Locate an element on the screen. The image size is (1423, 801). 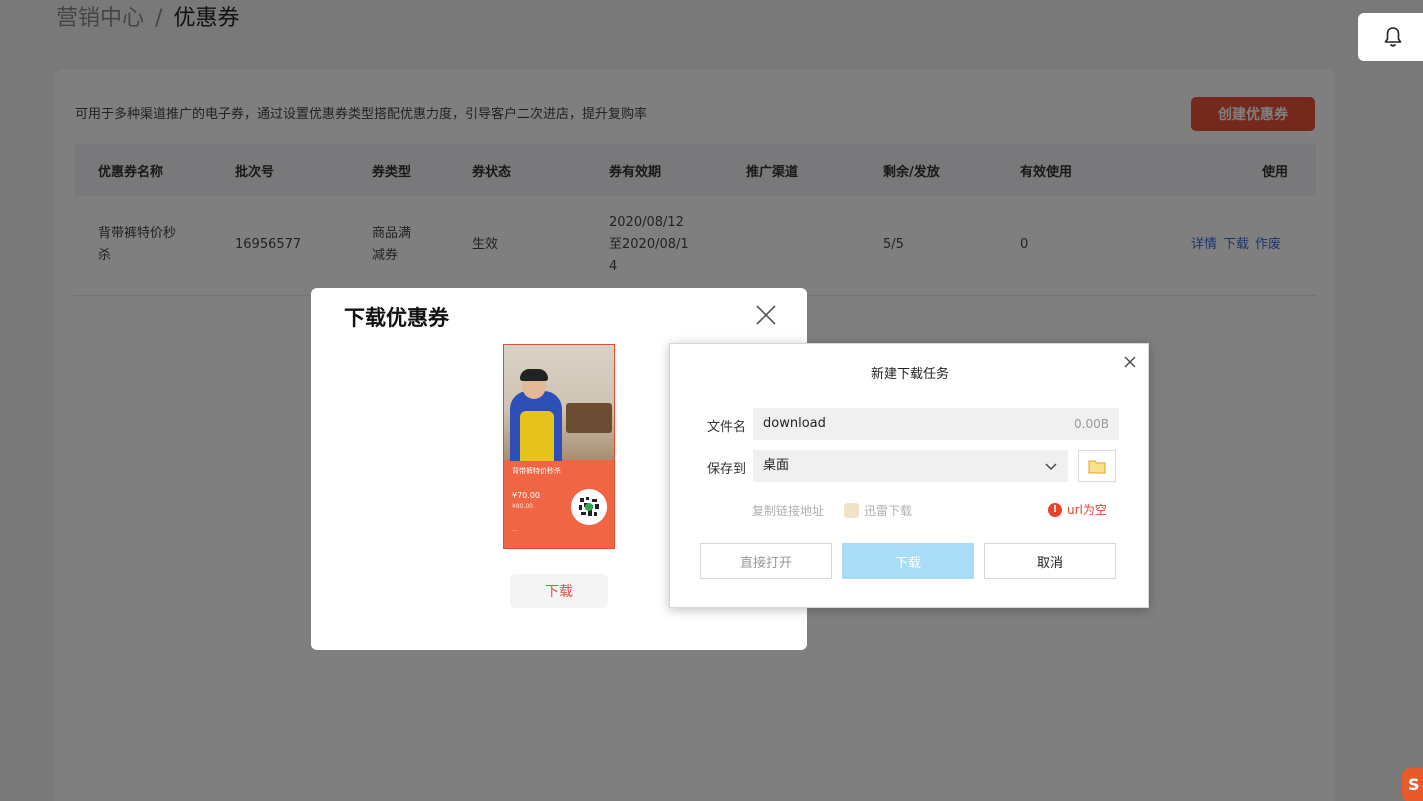
poster-photo is located at coordinates (559, 403).